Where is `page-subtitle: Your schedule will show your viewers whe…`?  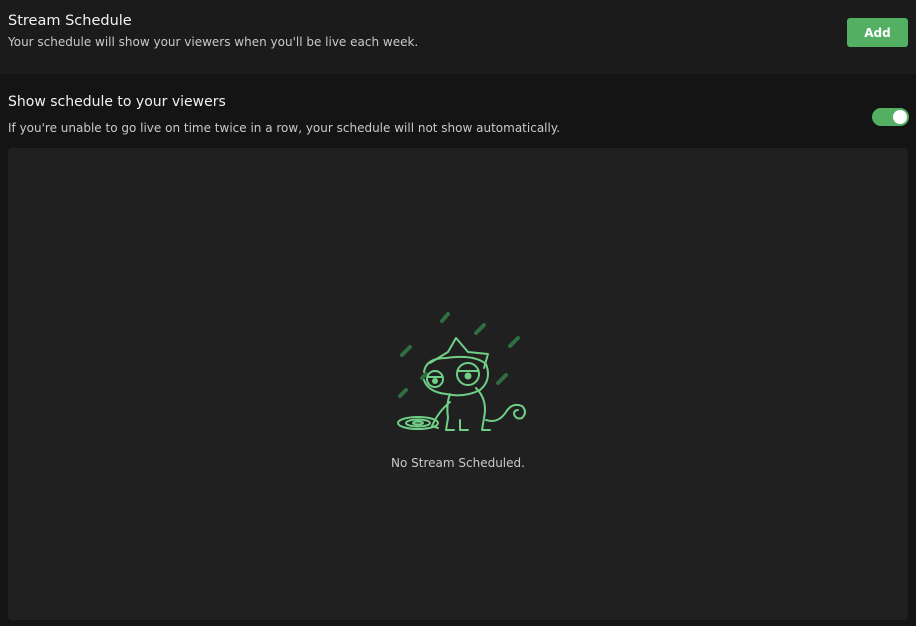 page-subtitle: Your schedule will show your viewers whe… is located at coordinates (213, 42).